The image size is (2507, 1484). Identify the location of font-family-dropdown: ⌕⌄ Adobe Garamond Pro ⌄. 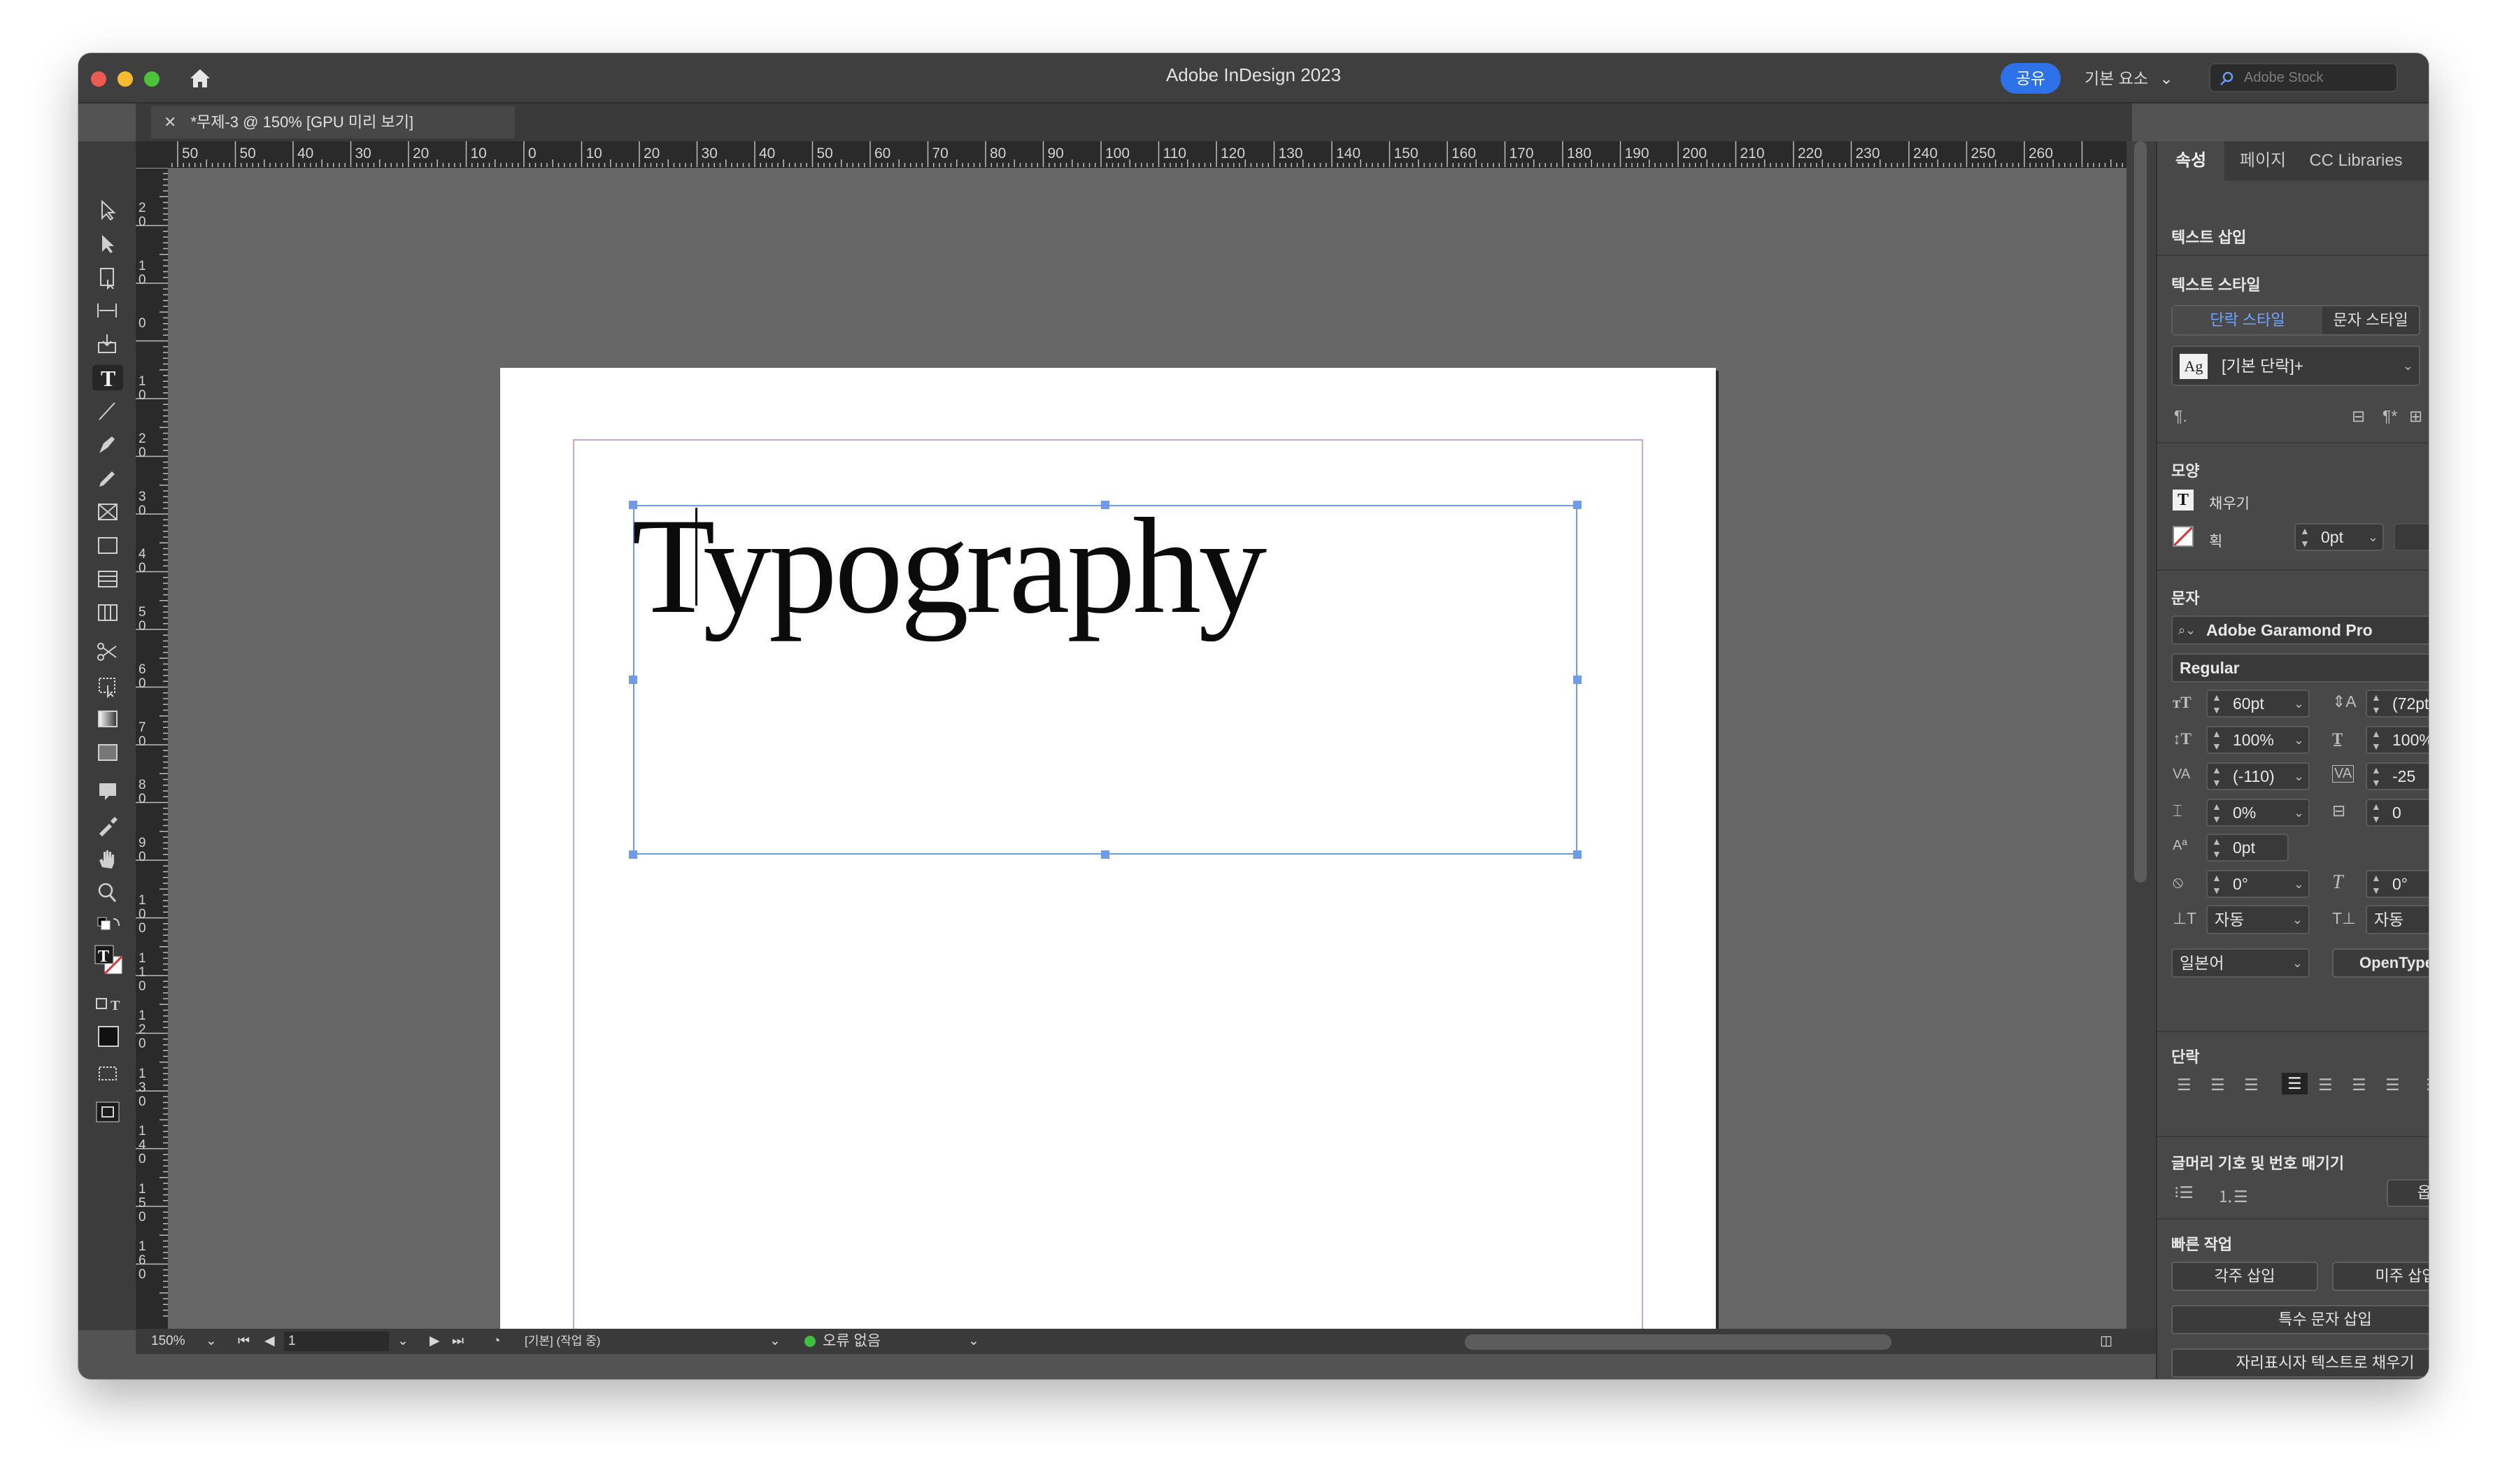
(2300, 630).